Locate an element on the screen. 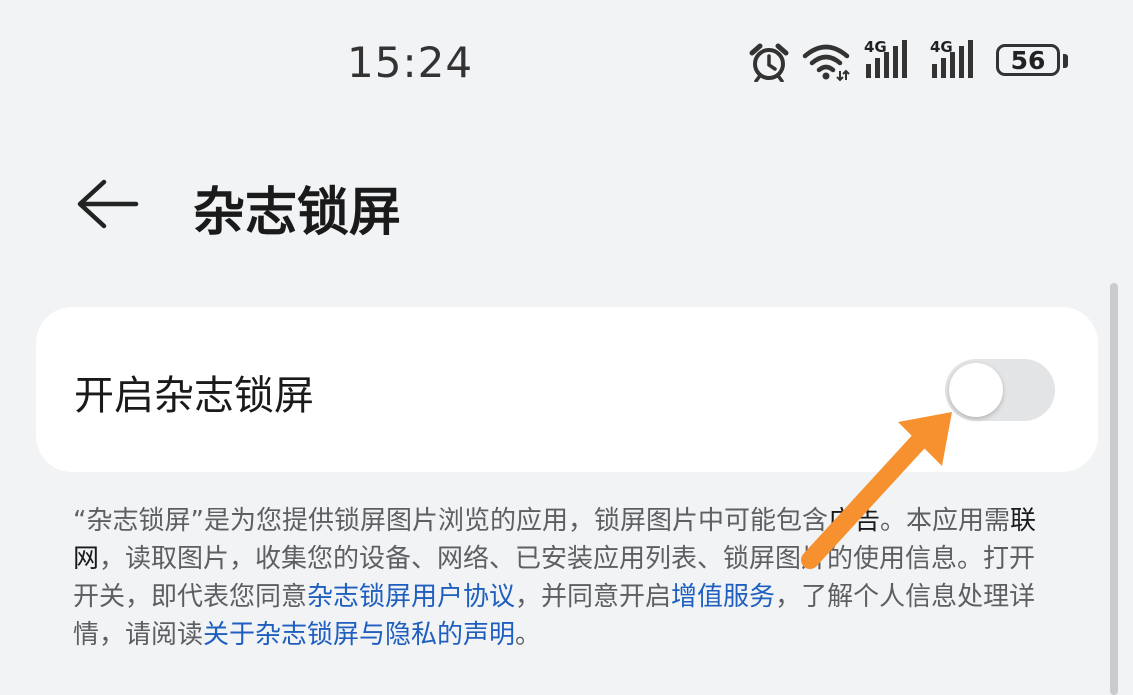 The width and height of the screenshot is (1133, 695). description-part: “杂志锁屏”是为您提供锁屏图片浏览的应用，锁屏图片中可能包含 is located at coordinates (450, 521).